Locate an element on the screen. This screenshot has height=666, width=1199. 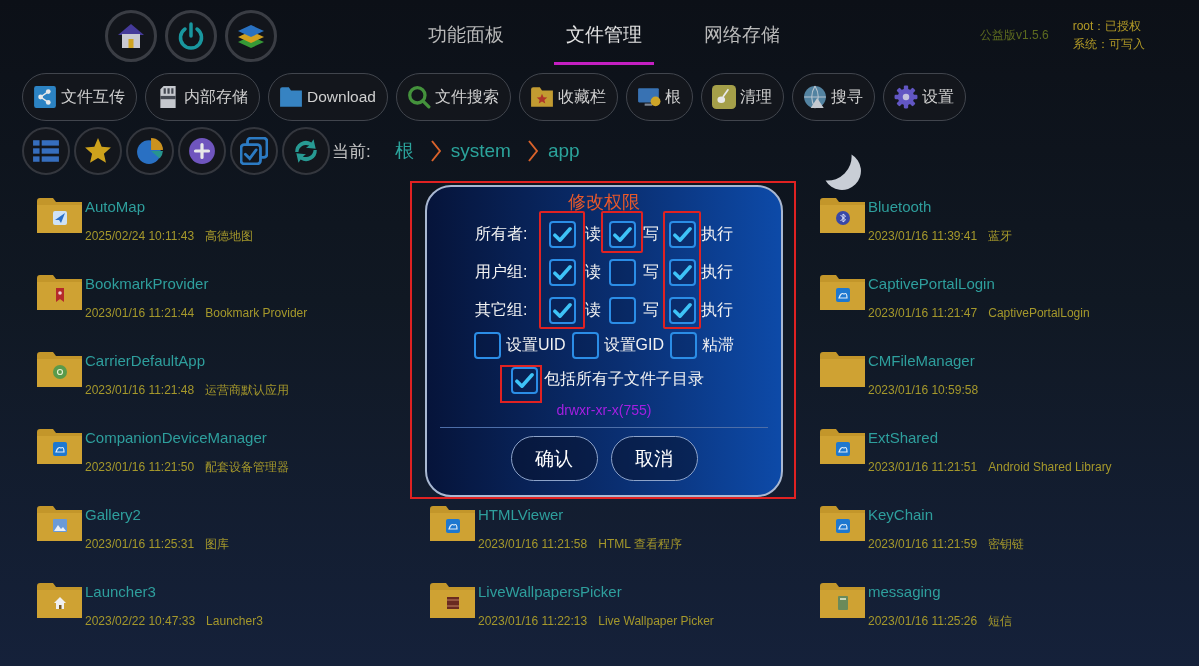
permission-label: 写 is located at coordinates (651, 310).